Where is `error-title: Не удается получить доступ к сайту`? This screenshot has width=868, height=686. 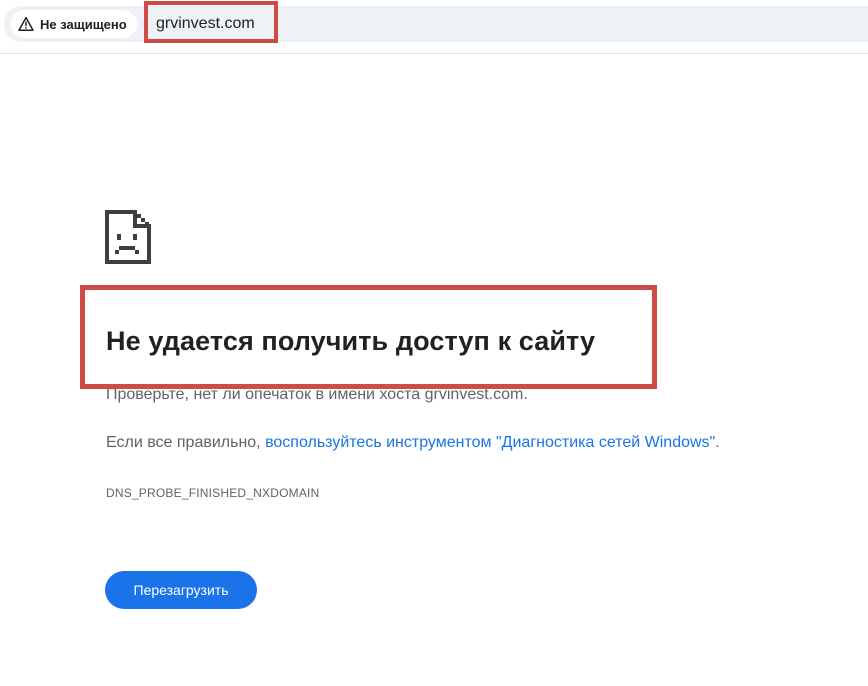 error-title: Не удается получить доступ к сайту is located at coordinates (351, 341).